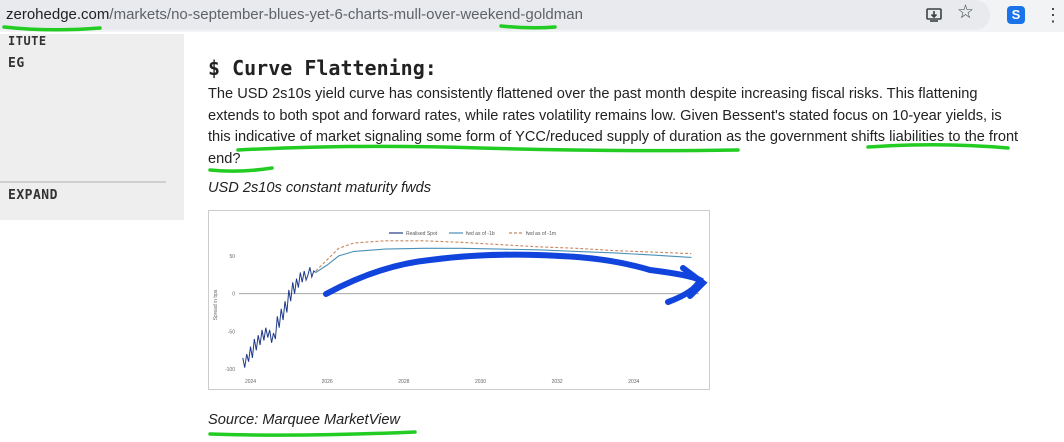  I want to click on extension-icon: S, so click(1016, 15).